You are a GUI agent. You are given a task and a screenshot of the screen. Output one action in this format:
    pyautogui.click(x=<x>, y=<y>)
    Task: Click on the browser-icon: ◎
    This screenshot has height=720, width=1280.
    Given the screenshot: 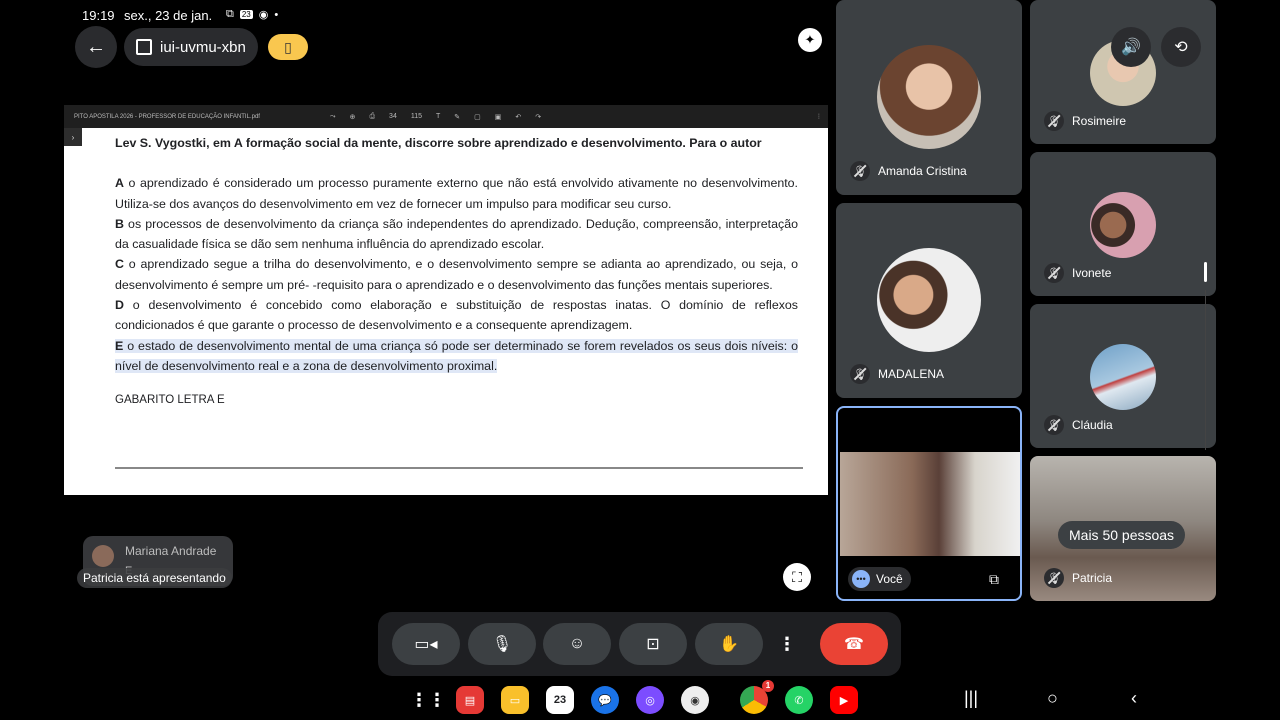 What is the action you would take?
    pyautogui.click(x=650, y=700)
    